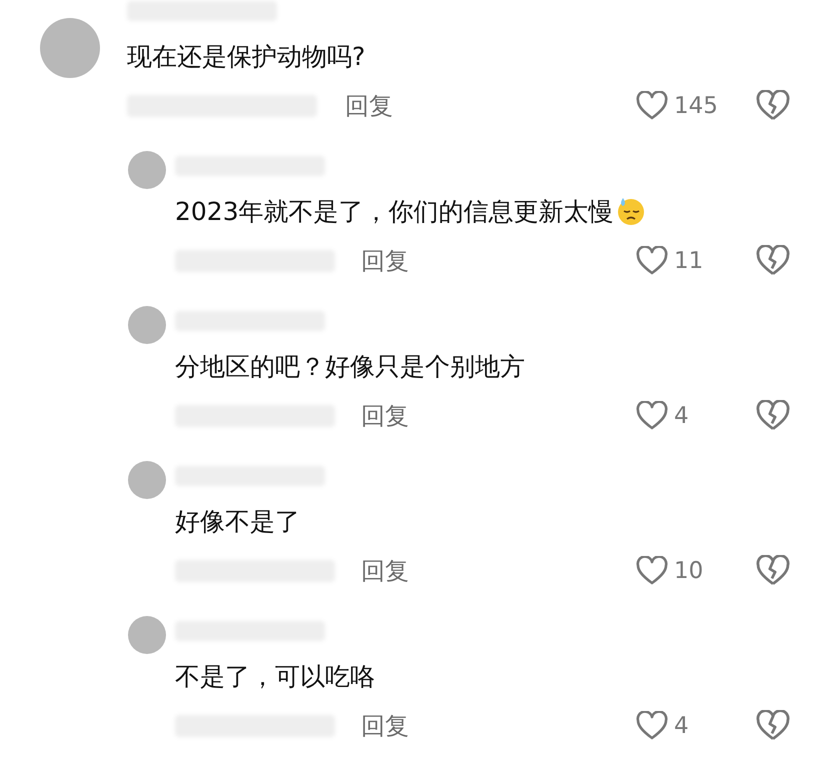  Describe the element at coordinates (689, 571) in the screenshot. I see `like-count: 10` at that location.